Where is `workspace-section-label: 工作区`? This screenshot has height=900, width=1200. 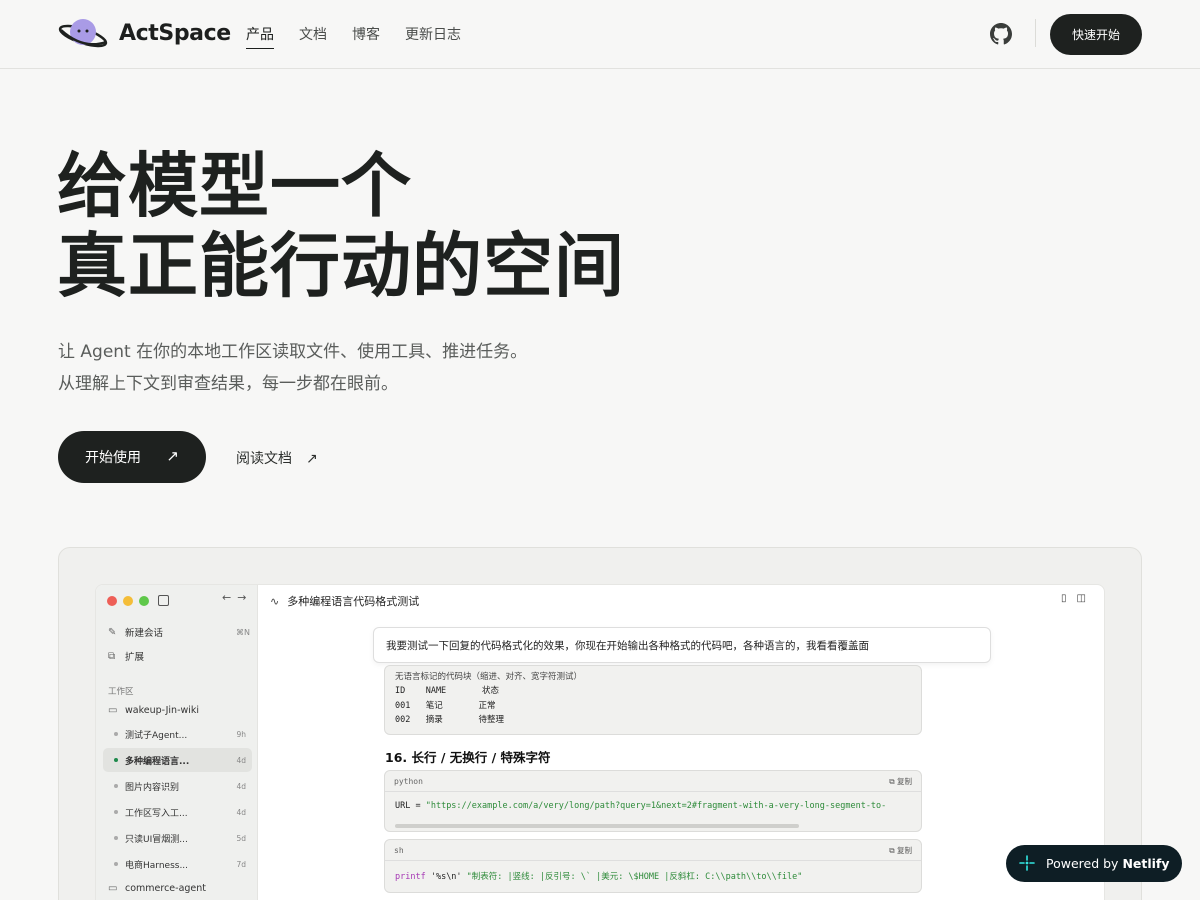
workspace-section-label: 工作区 is located at coordinates (121, 692).